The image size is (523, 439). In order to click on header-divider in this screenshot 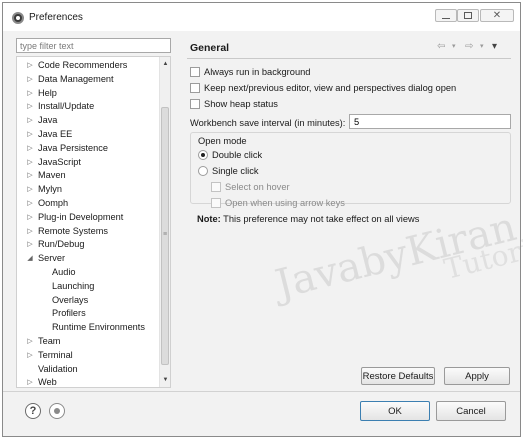, I will do `click(349, 58)`.